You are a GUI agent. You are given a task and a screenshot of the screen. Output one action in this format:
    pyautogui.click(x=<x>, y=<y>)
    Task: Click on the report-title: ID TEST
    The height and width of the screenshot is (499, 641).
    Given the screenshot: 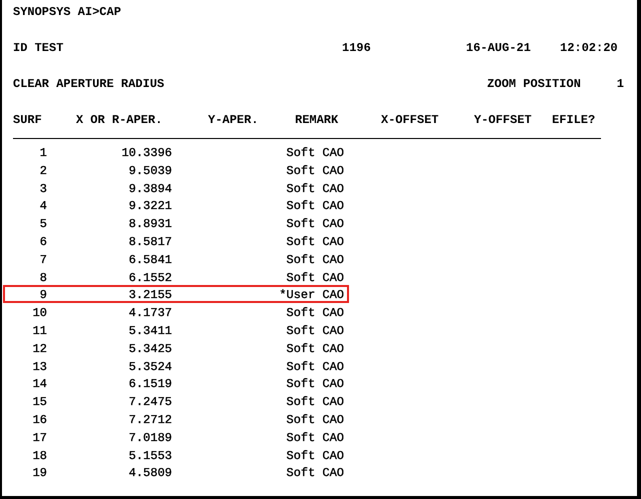 What is the action you would take?
    pyautogui.click(x=38, y=49)
    